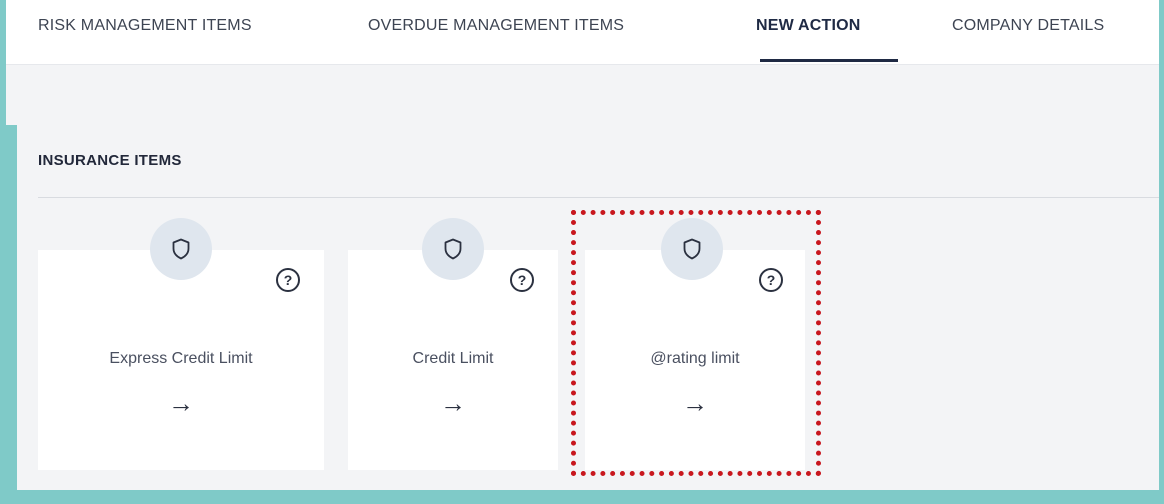 Image resolution: width=1164 pixels, height=504 pixels. I want to click on tab-company-details: COMPANY DETAILS, so click(1028, 26).